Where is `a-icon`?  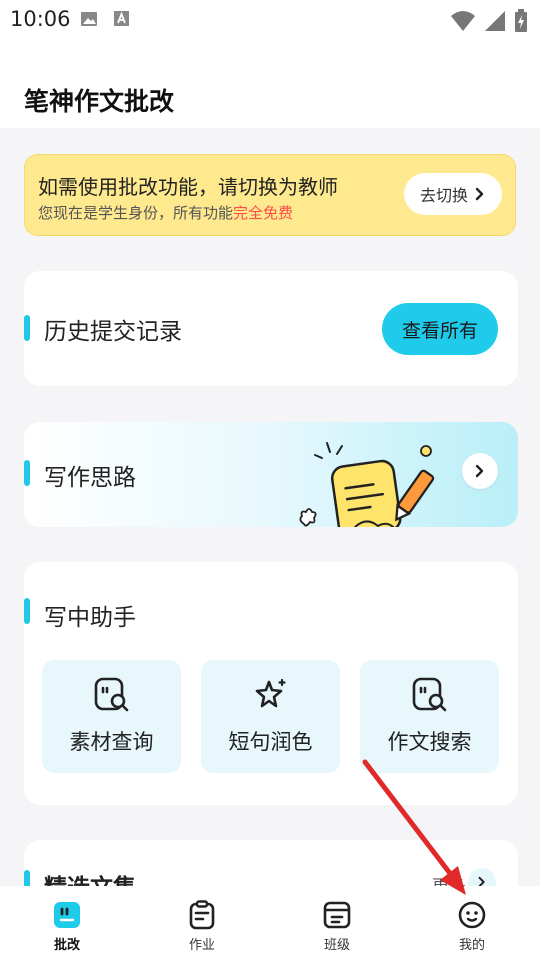 a-icon is located at coordinates (121, 18).